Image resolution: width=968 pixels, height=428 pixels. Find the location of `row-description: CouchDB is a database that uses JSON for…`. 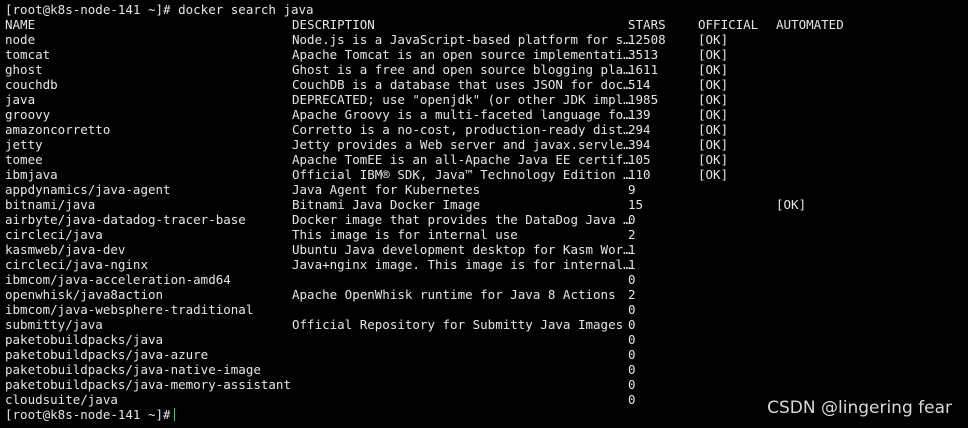

row-description: CouchDB is a database that uses JSON for… is located at coordinates (461, 84).